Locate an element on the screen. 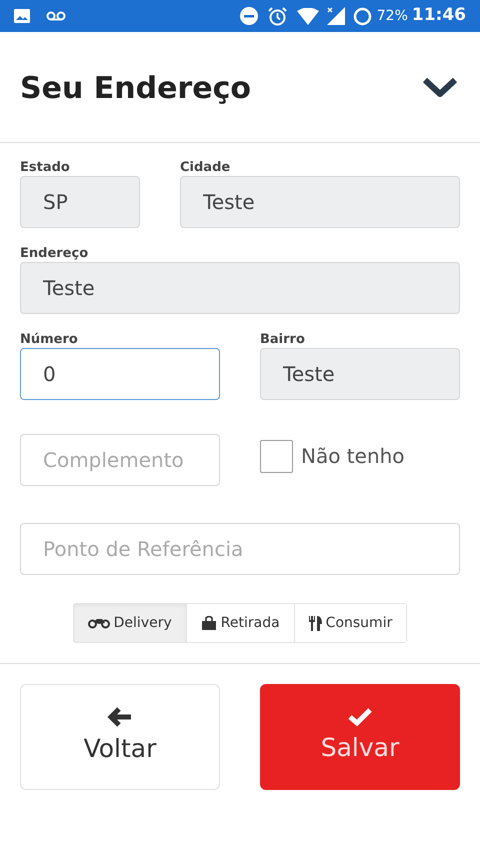 The image size is (480, 853). battery-icon is located at coordinates (362, 16).